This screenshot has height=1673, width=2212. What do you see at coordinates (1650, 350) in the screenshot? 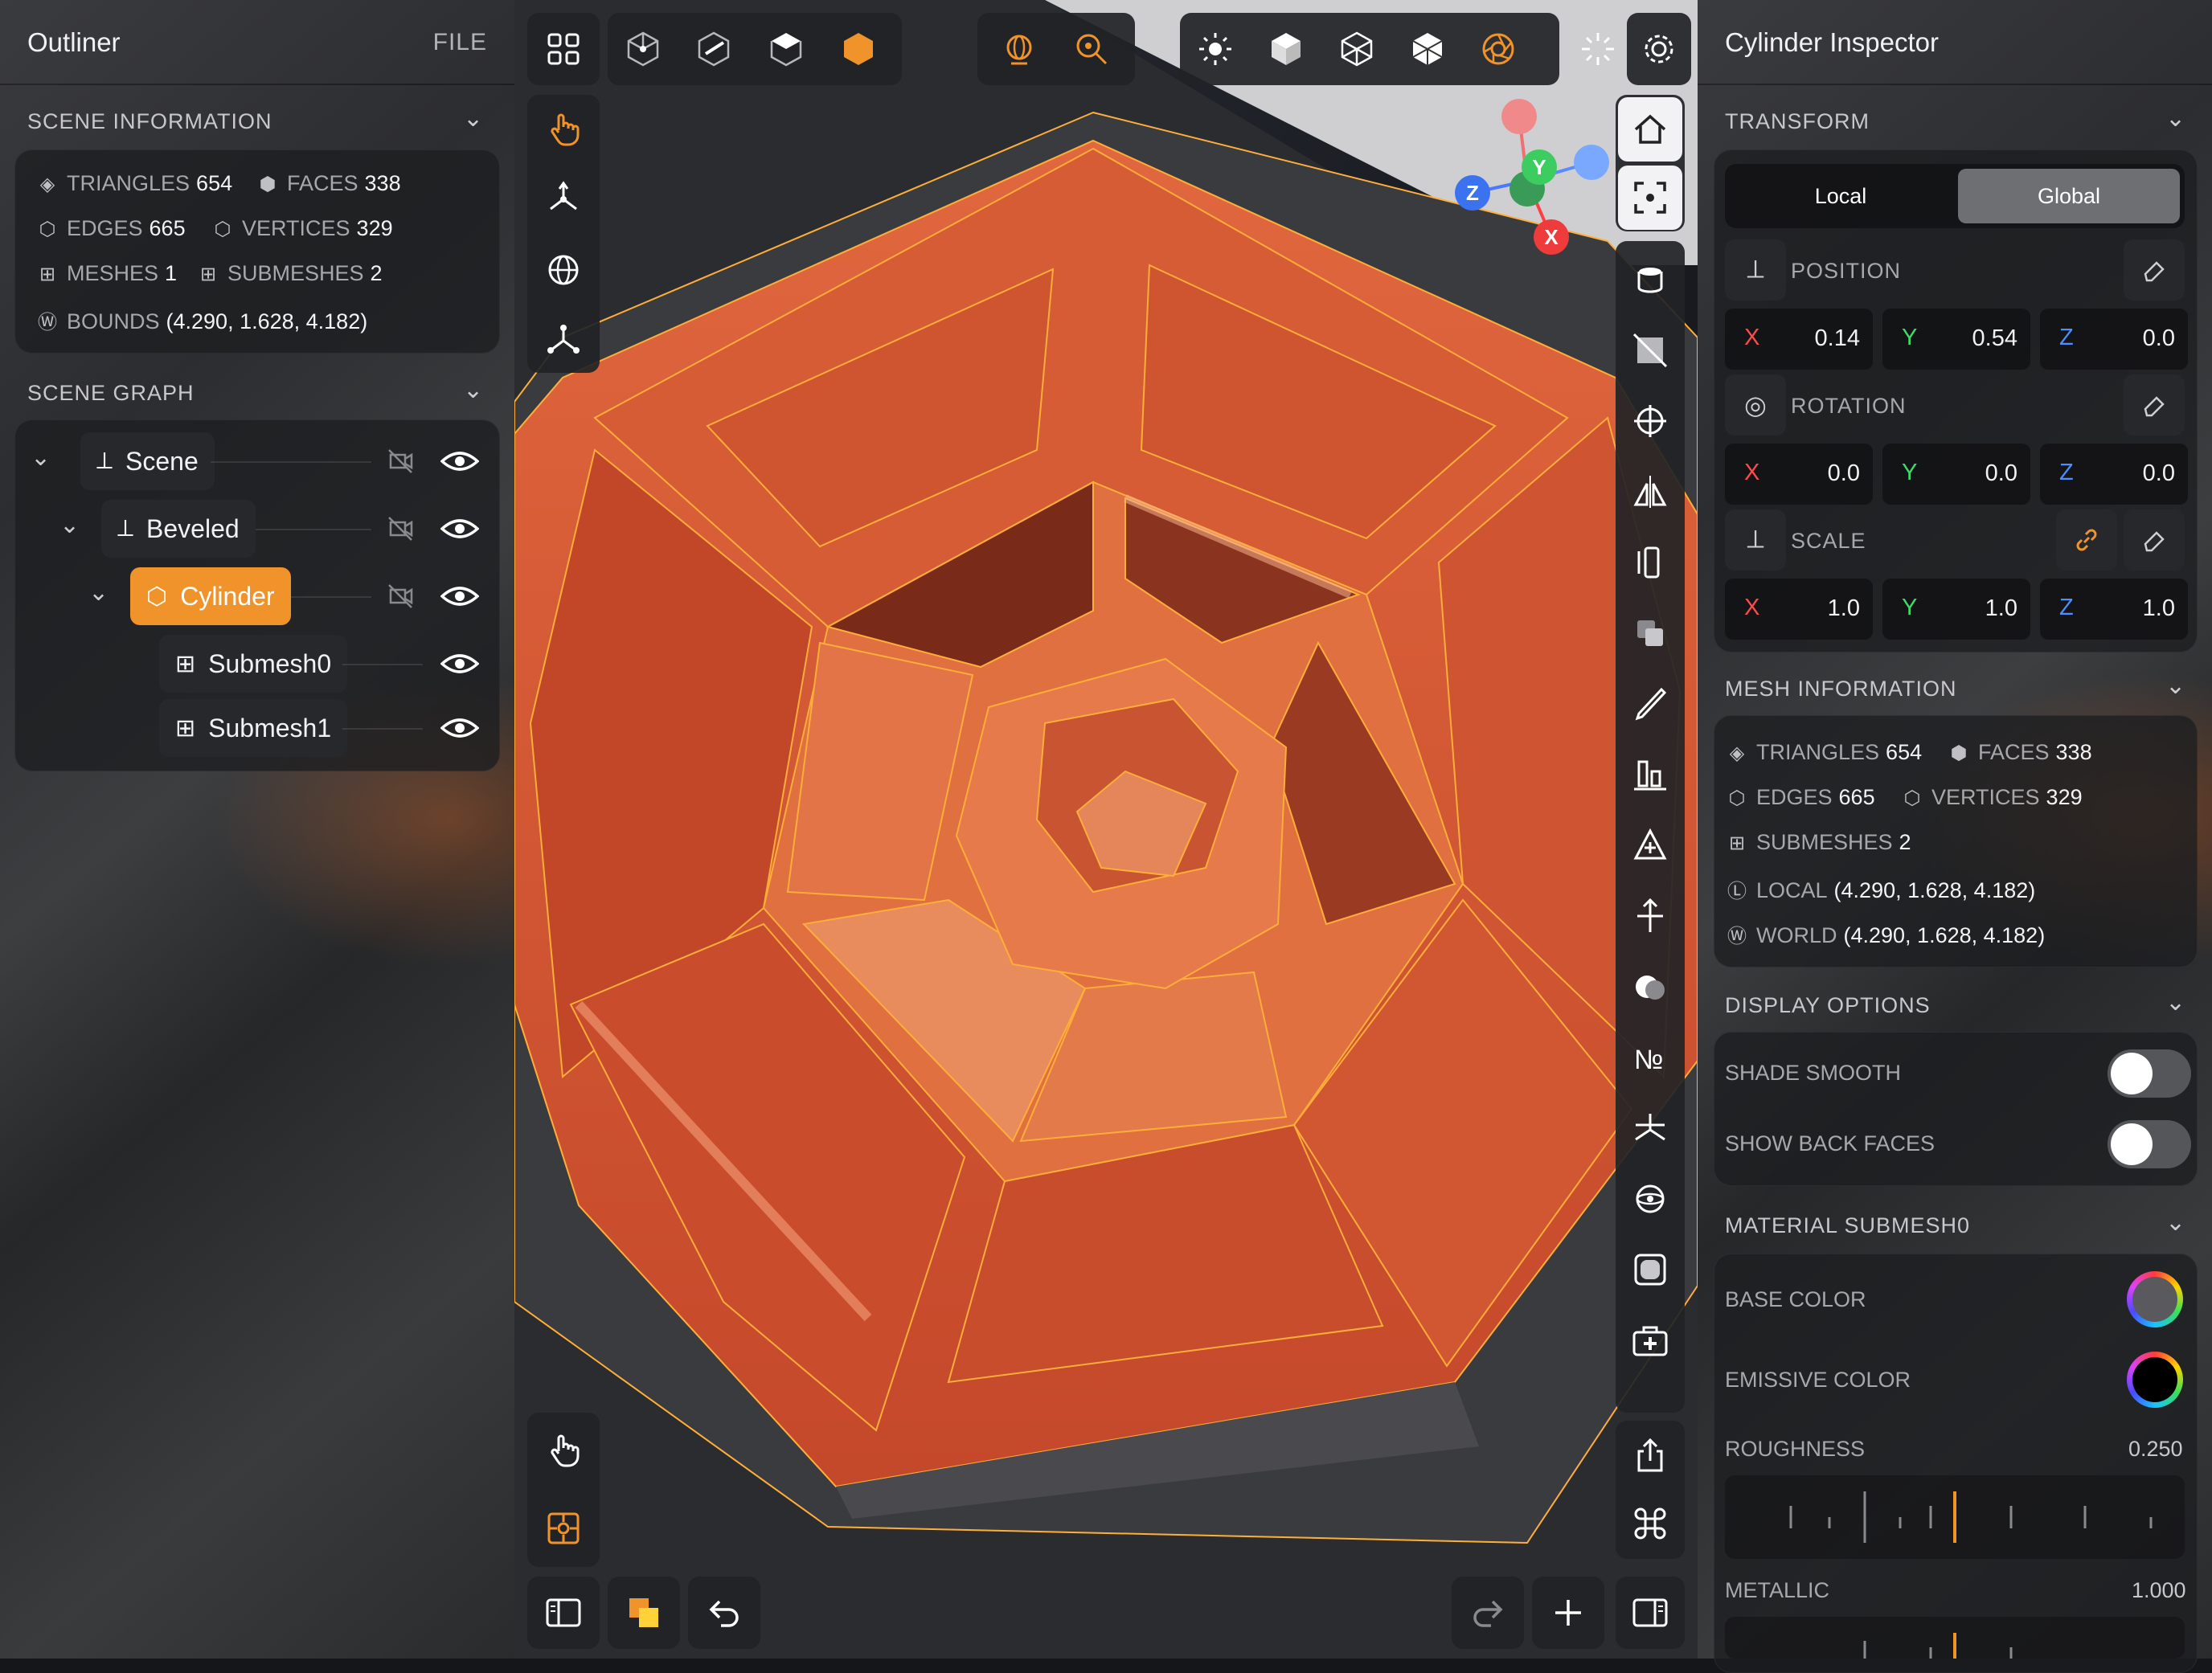
I see `slice-tool-button` at bounding box center [1650, 350].